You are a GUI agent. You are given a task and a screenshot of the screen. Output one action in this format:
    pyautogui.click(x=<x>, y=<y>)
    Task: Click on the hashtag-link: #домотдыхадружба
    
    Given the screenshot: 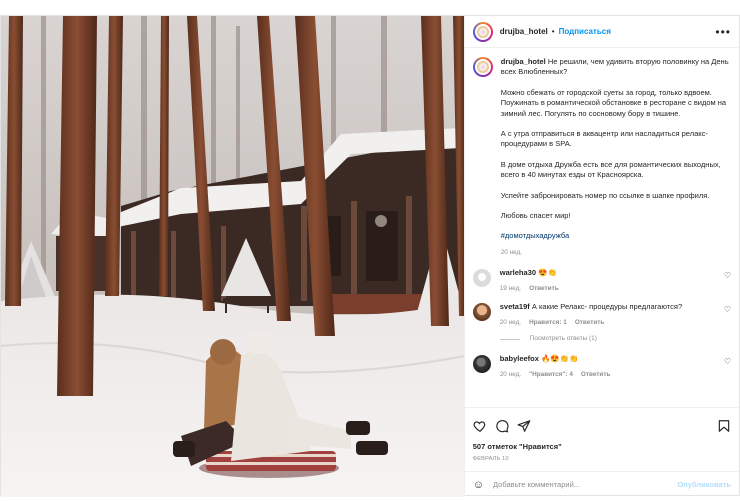 What is the action you would take?
    pyautogui.click(x=535, y=235)
    